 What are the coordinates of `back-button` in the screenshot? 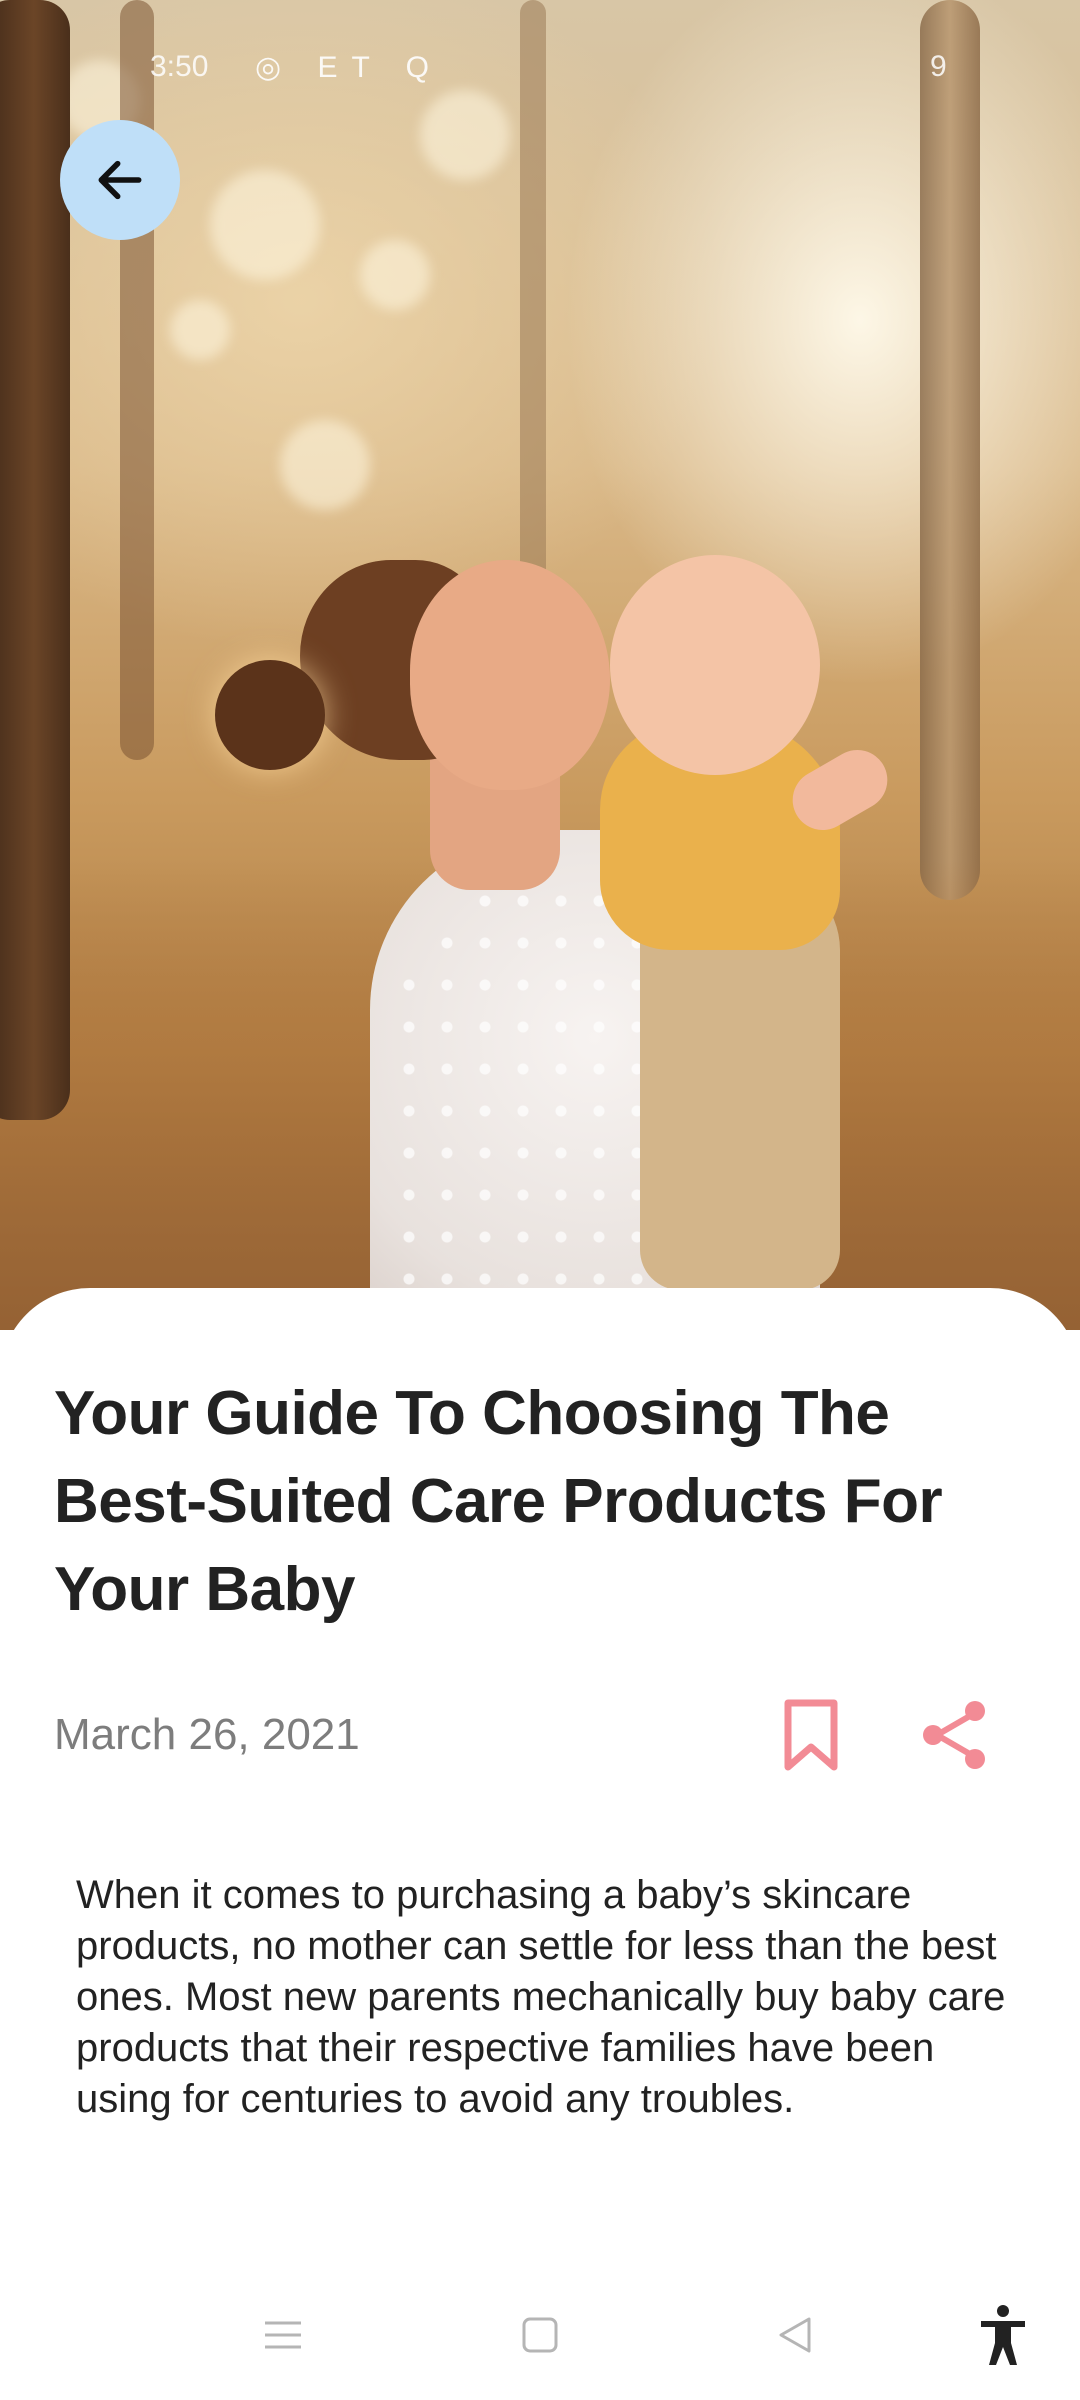 It's located at (120, 180).